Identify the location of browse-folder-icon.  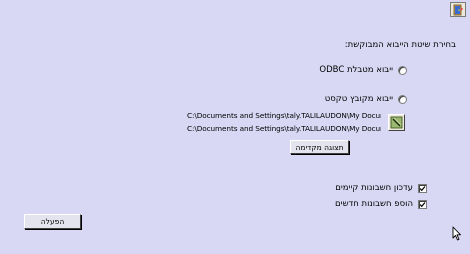
(396, 122).